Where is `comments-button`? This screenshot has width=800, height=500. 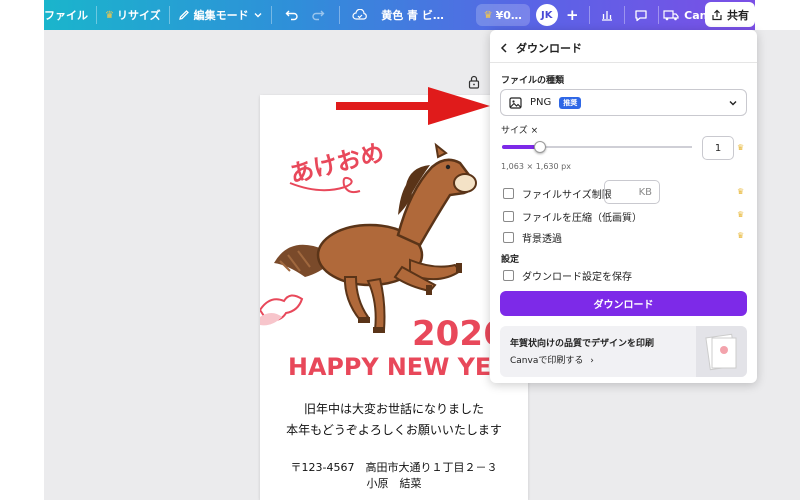
comments-button is located at coordinates (642, 15).